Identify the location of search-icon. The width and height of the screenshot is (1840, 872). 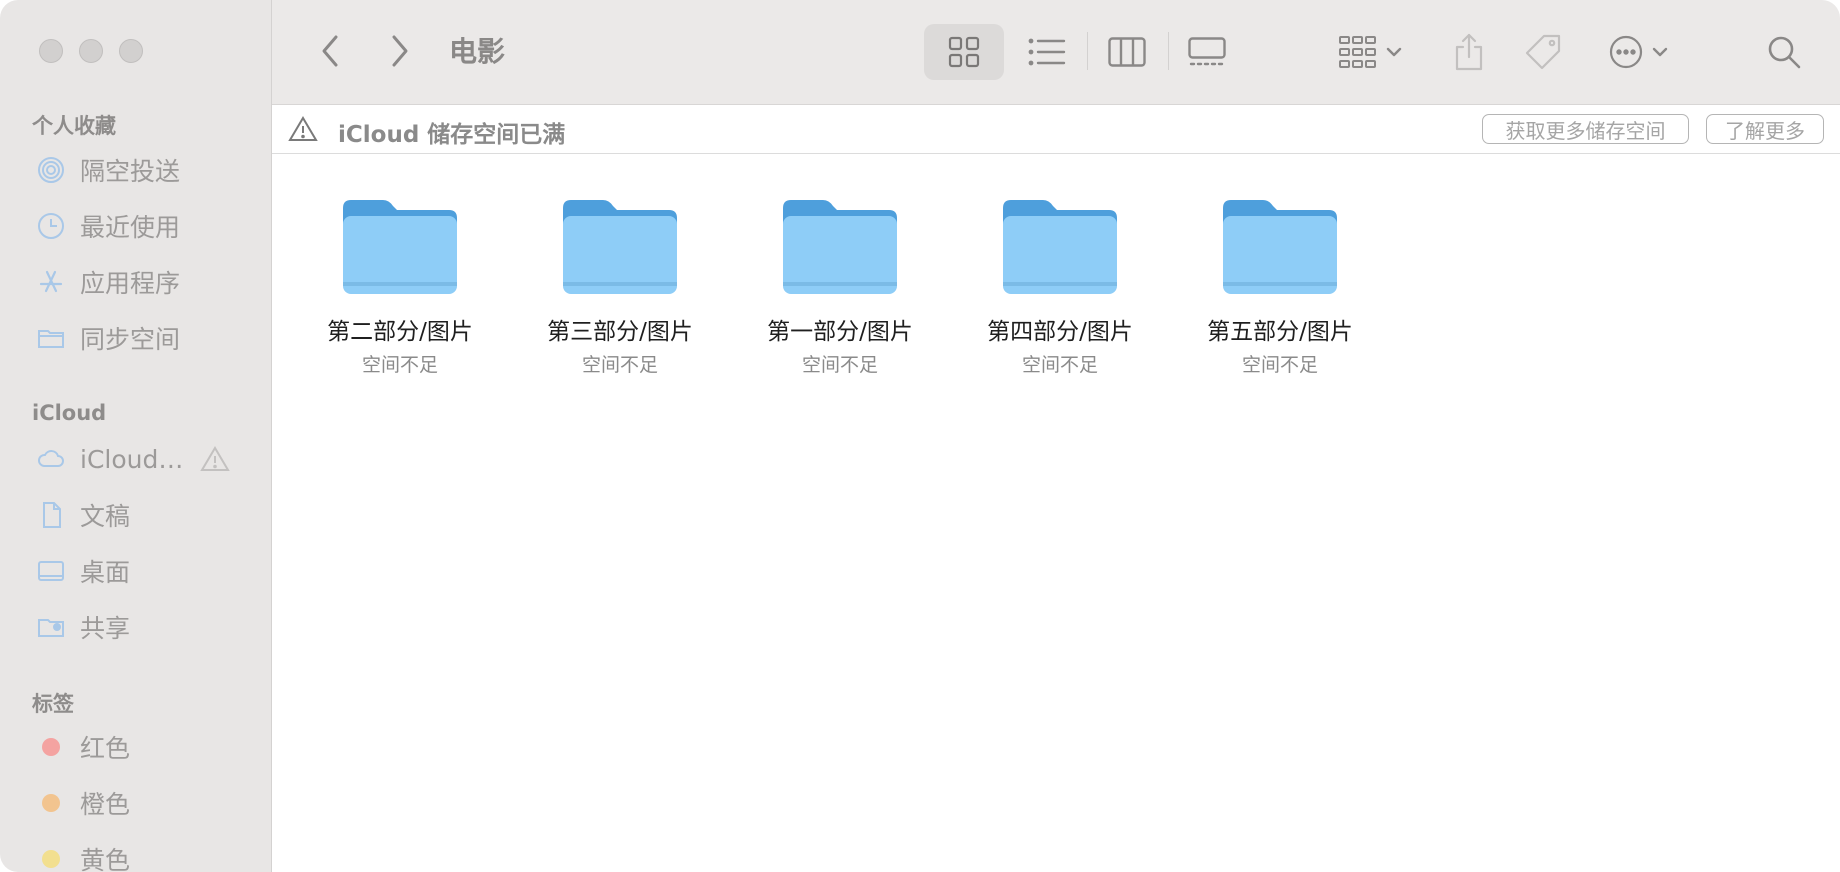
(1784, 52).